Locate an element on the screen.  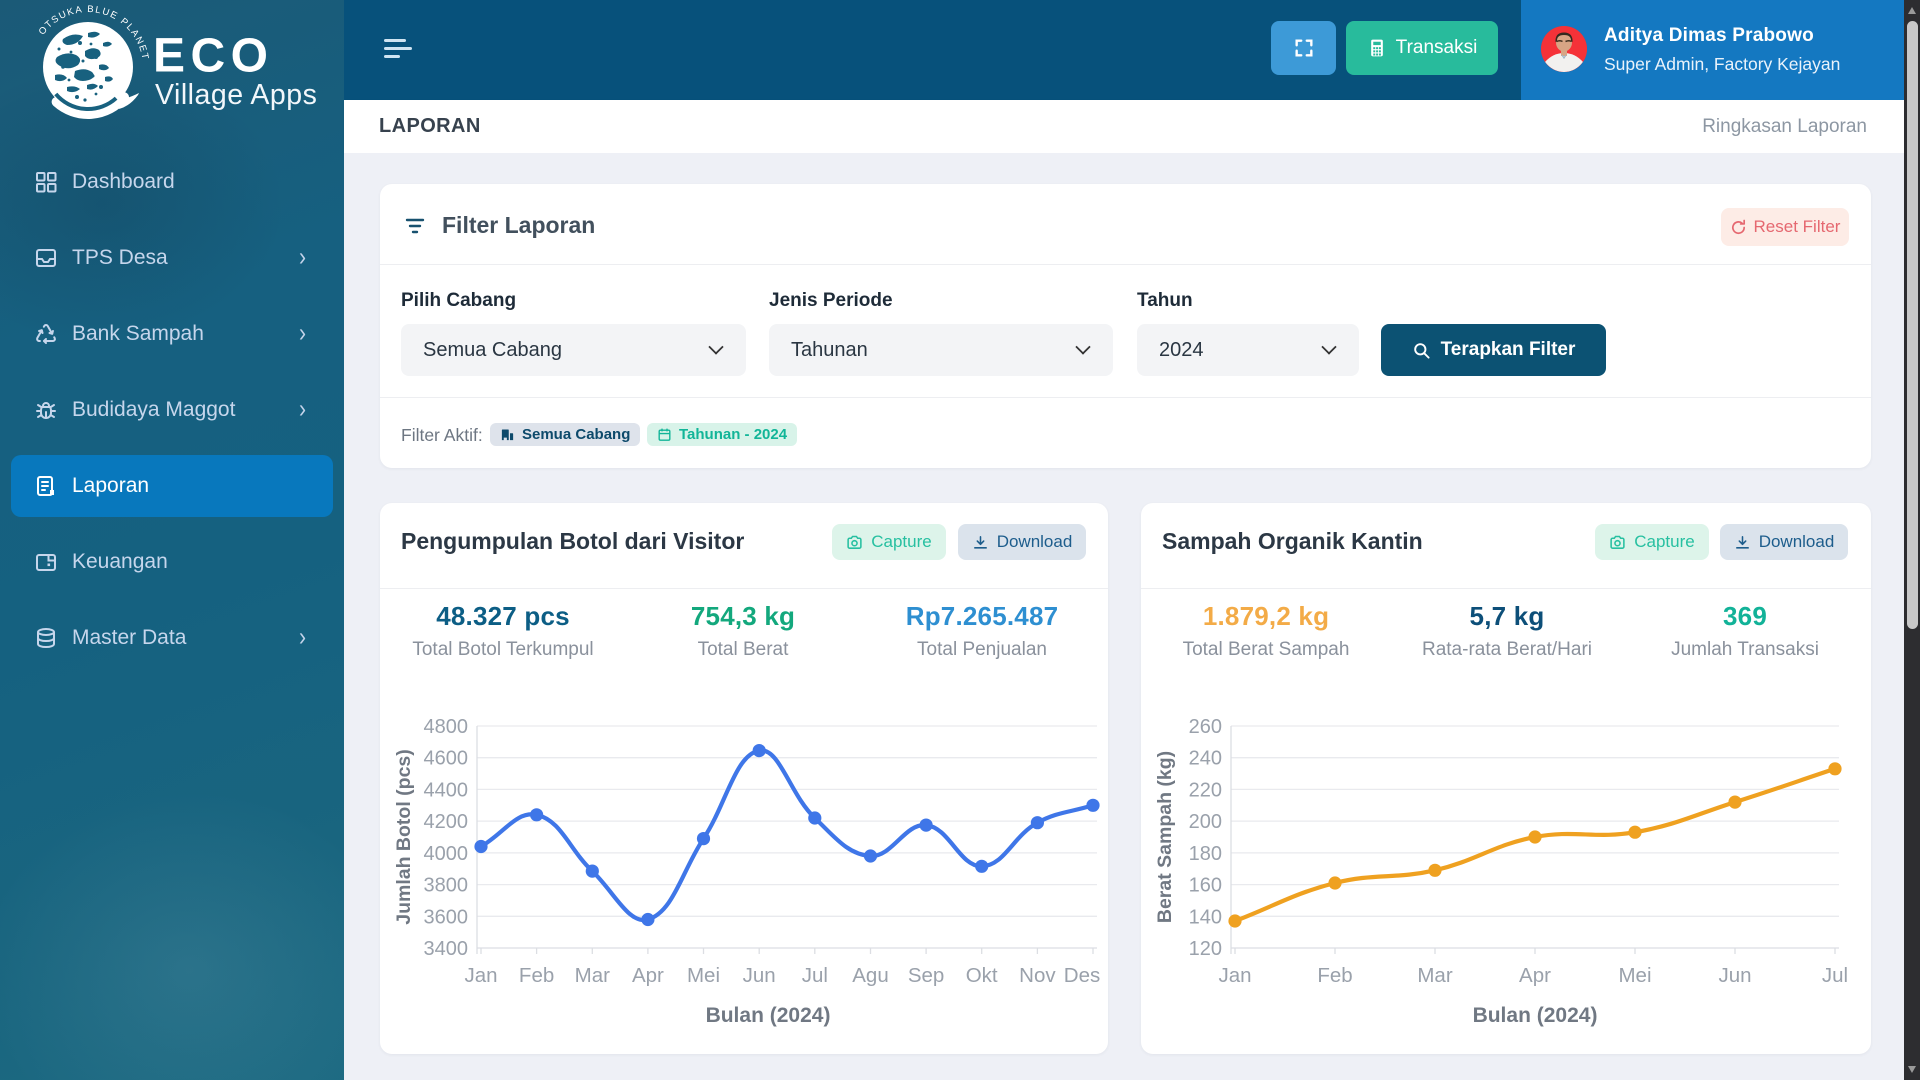
svg-text: 160 is located at coordinates (1205, 886).